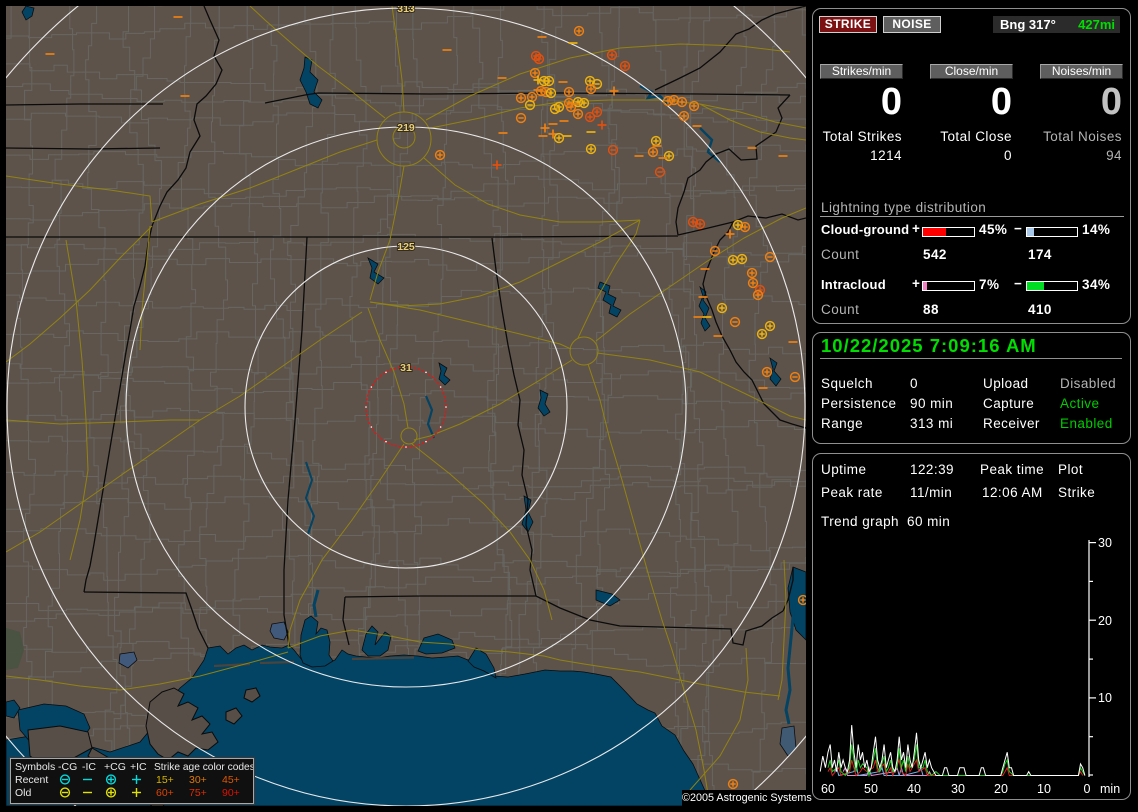  Describe the element at coordinates (203, 767) in the screenshot. I see `svg-text: Strike age color codes` at that location.